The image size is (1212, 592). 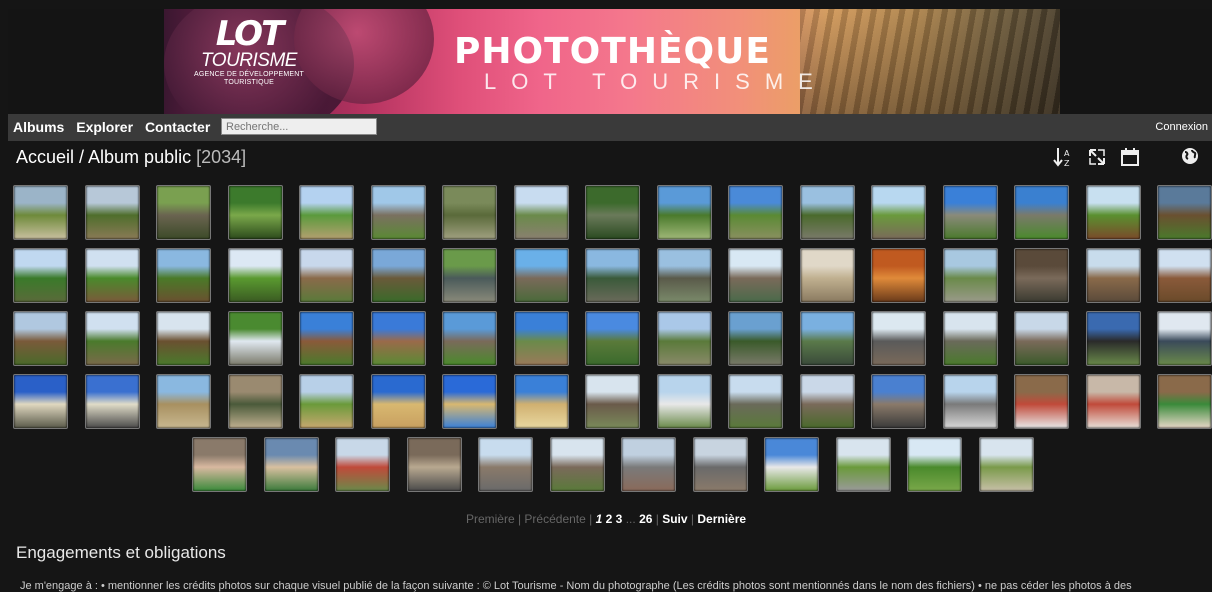 I want to click on pager-page-26: 26, so click(x=645, y=519).